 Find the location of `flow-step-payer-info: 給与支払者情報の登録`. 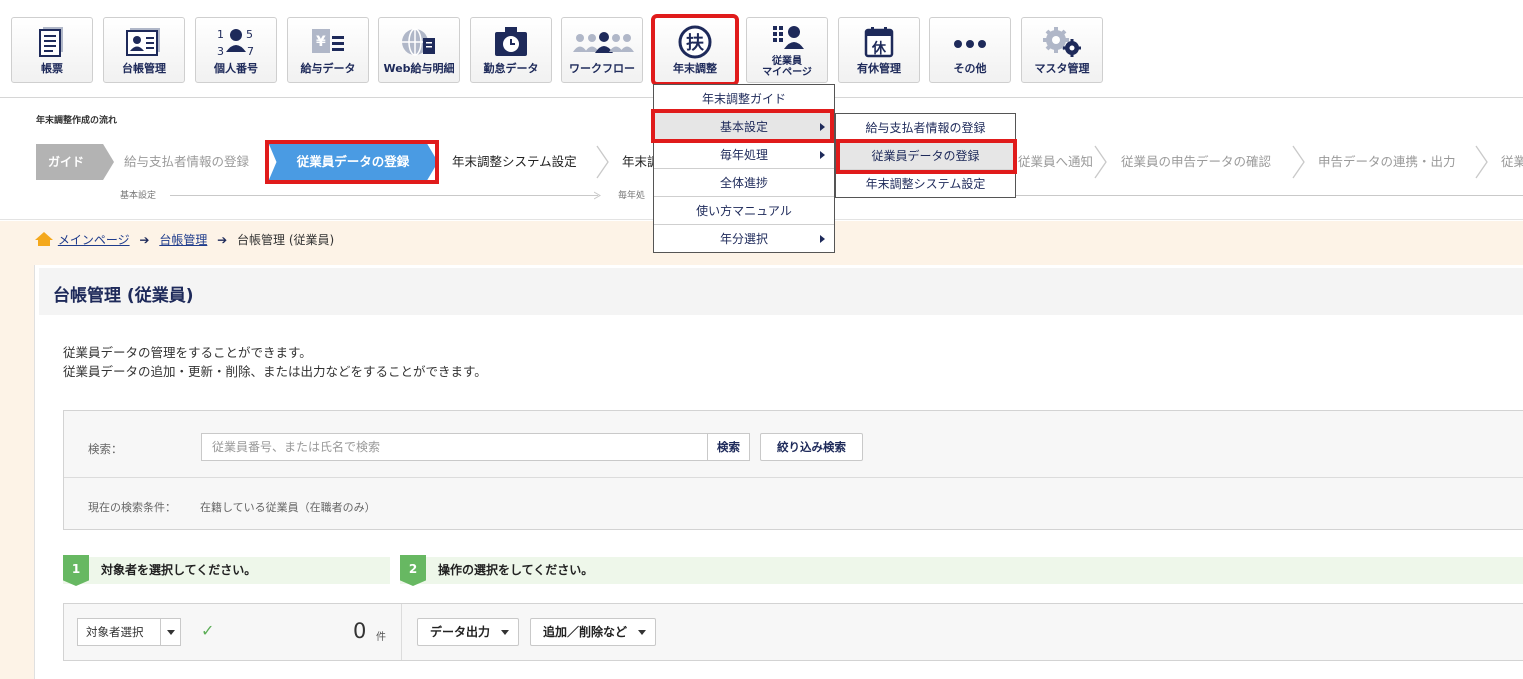

flow-step-payer-info: 給与支払者情報の登録 is located at coordinates (186, 162).